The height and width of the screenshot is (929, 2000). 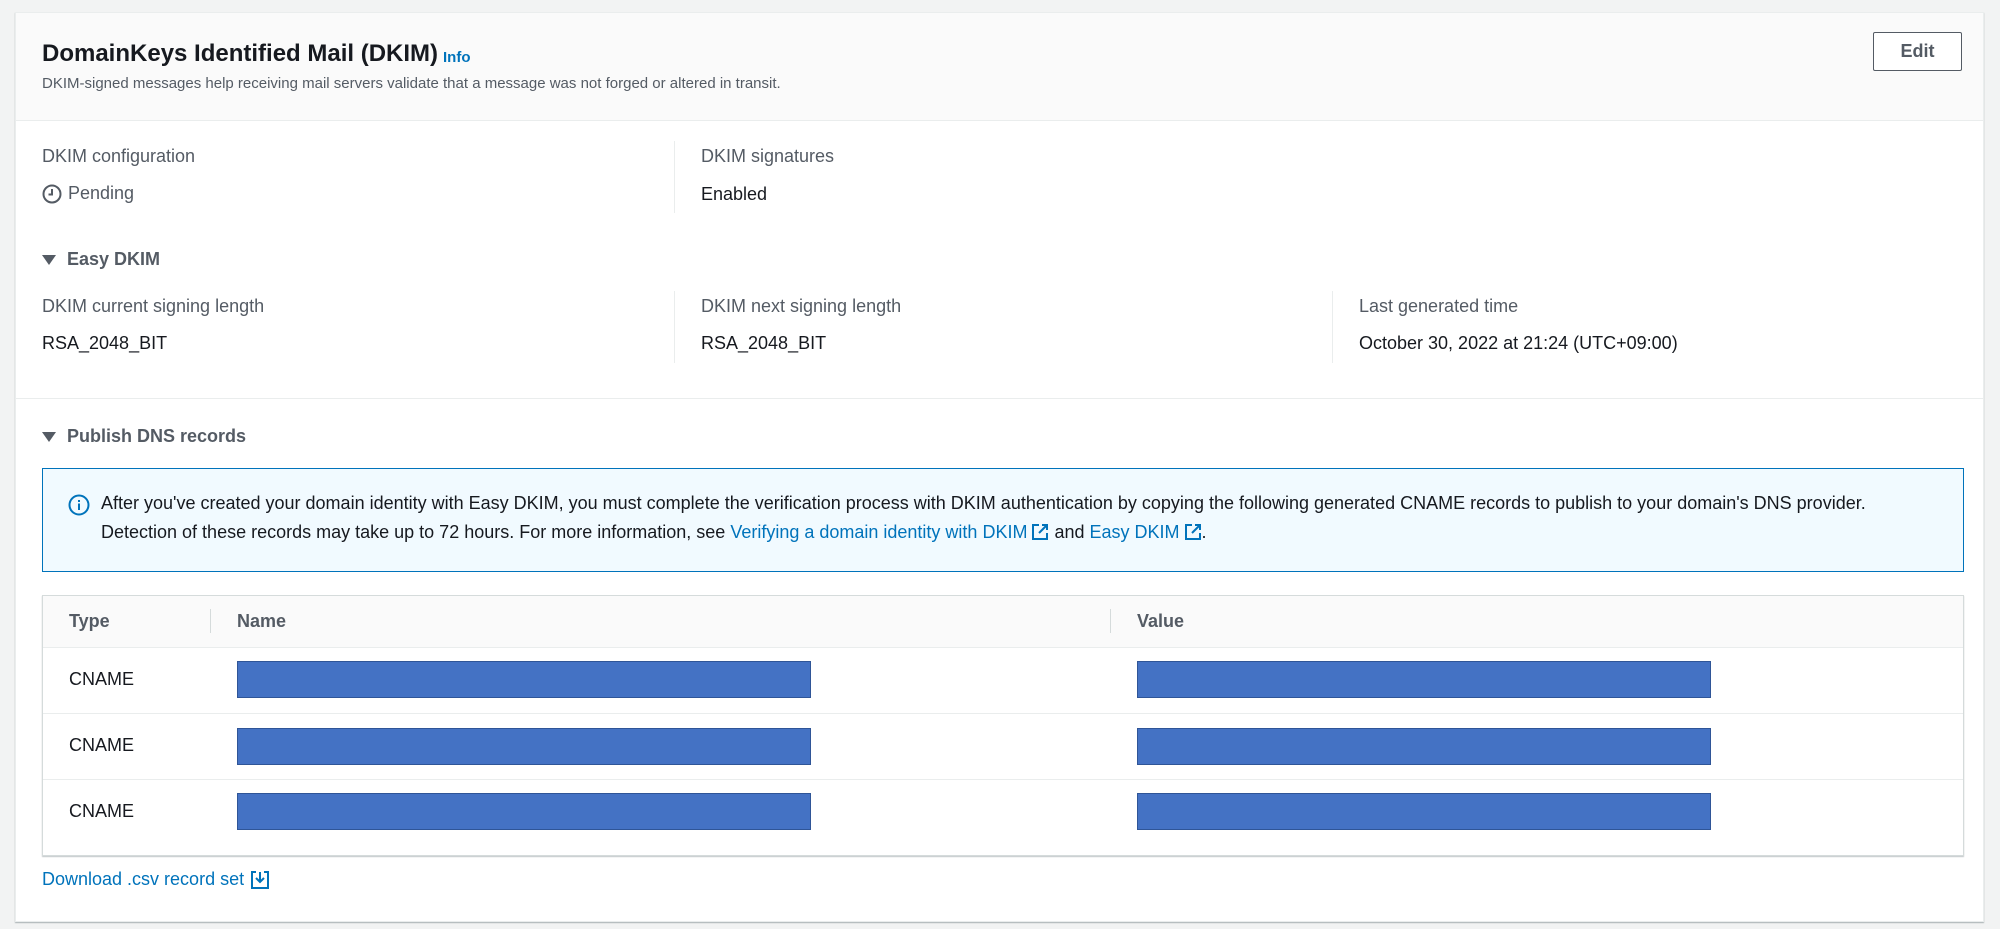 I want to click on column-header-type: Type, so click(x=89, y=621).